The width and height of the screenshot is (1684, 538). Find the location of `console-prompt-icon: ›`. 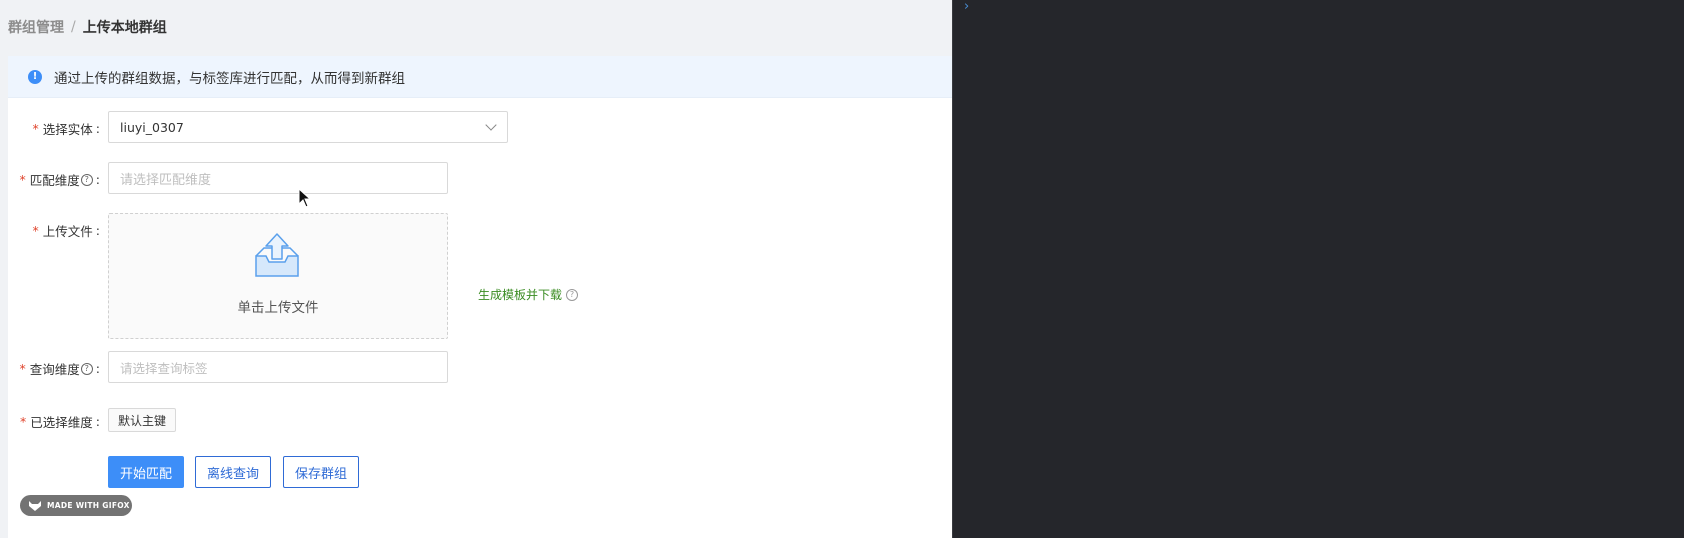

console-prompt-icon: › is located at coordinates (967, 7).